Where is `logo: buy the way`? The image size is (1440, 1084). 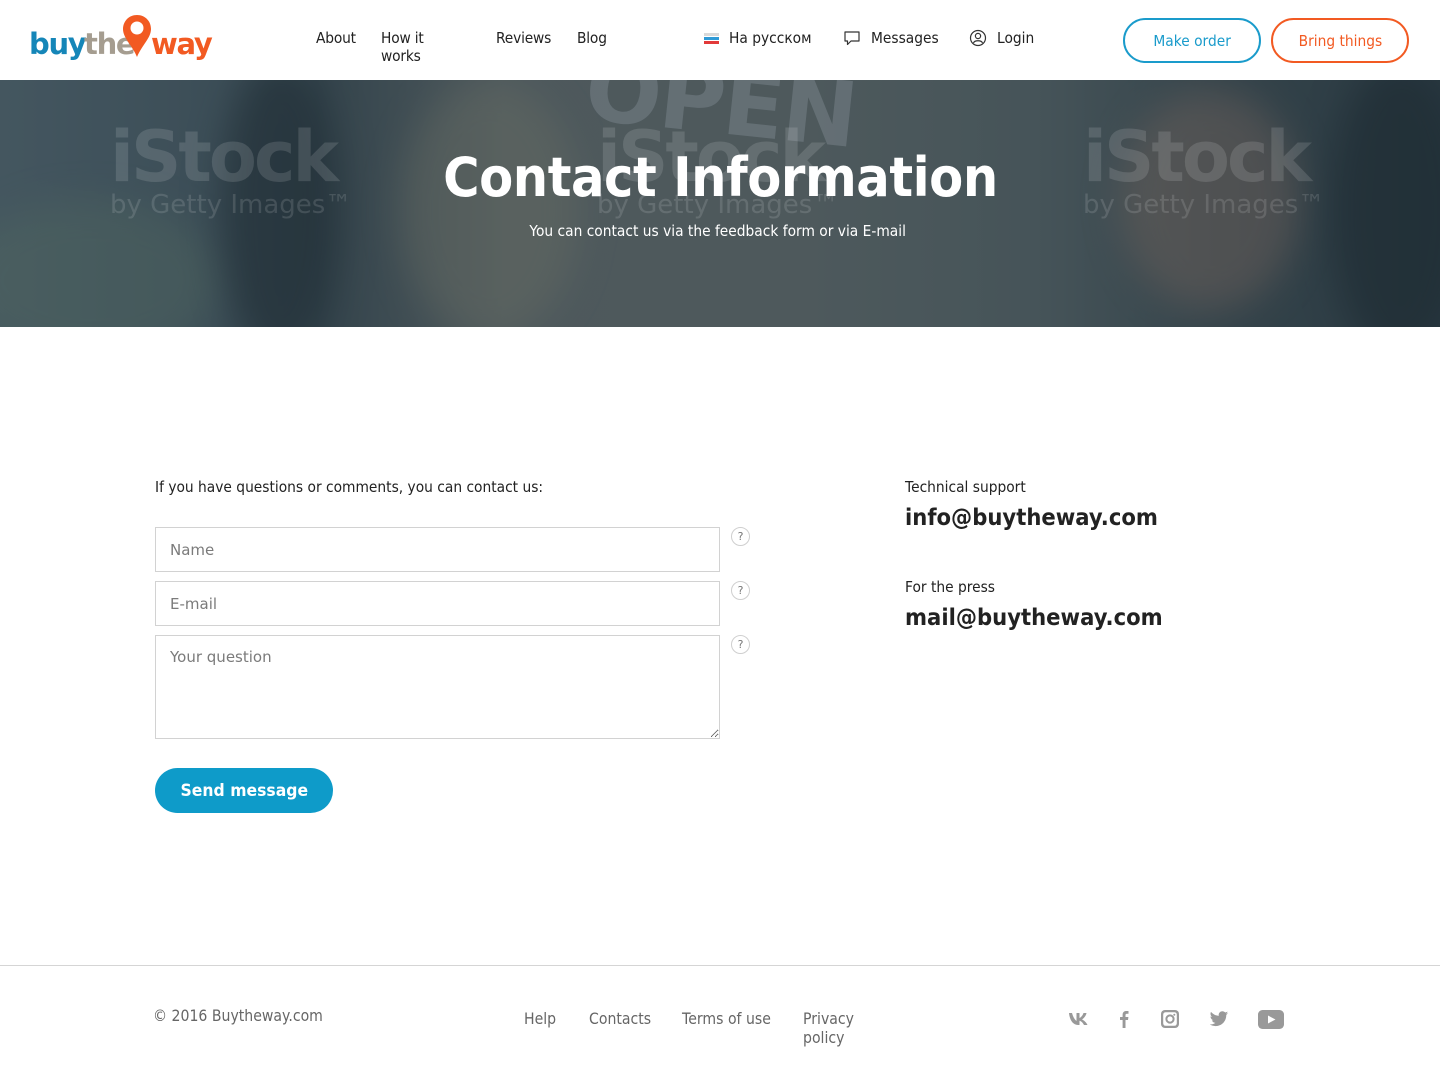 logo: buy the way is located at coordinates (124, 41).